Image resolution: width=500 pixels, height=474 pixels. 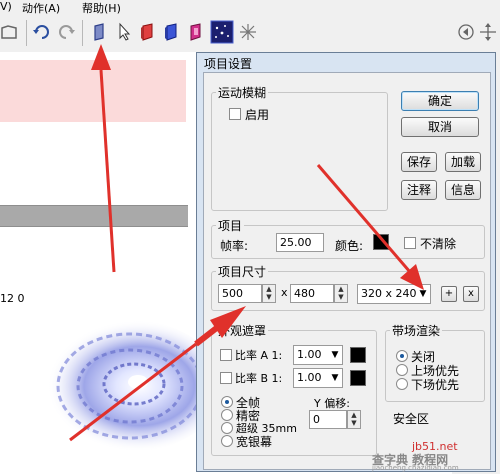 I want to click on mask-option-widescreen-label: 宽银幕, so click(x=254, y=442).